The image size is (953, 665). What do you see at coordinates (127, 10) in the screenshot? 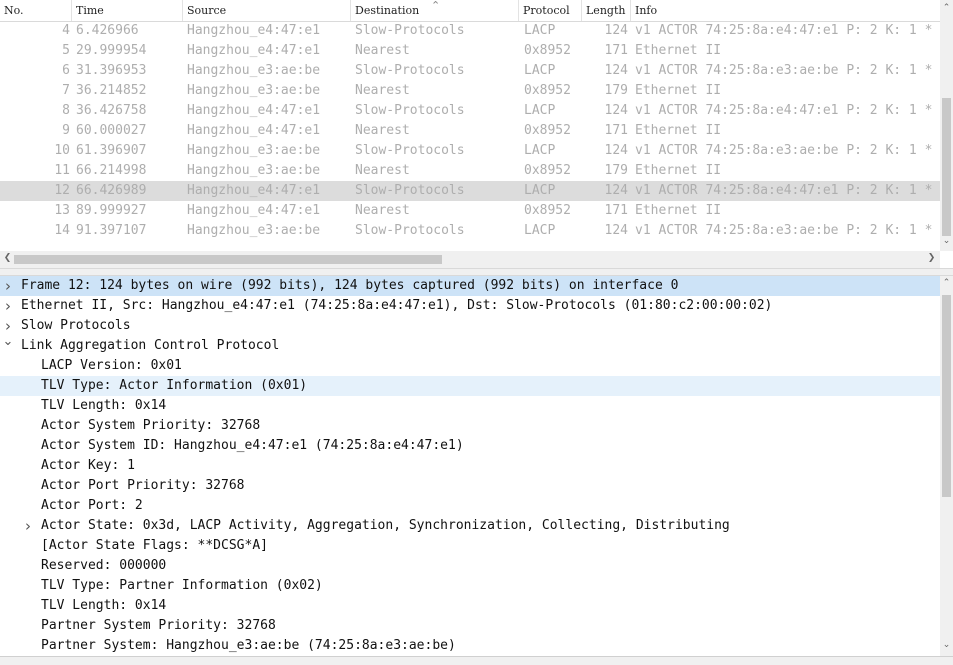
I see `column-header-time: Time` at bounding box center [127, 10].